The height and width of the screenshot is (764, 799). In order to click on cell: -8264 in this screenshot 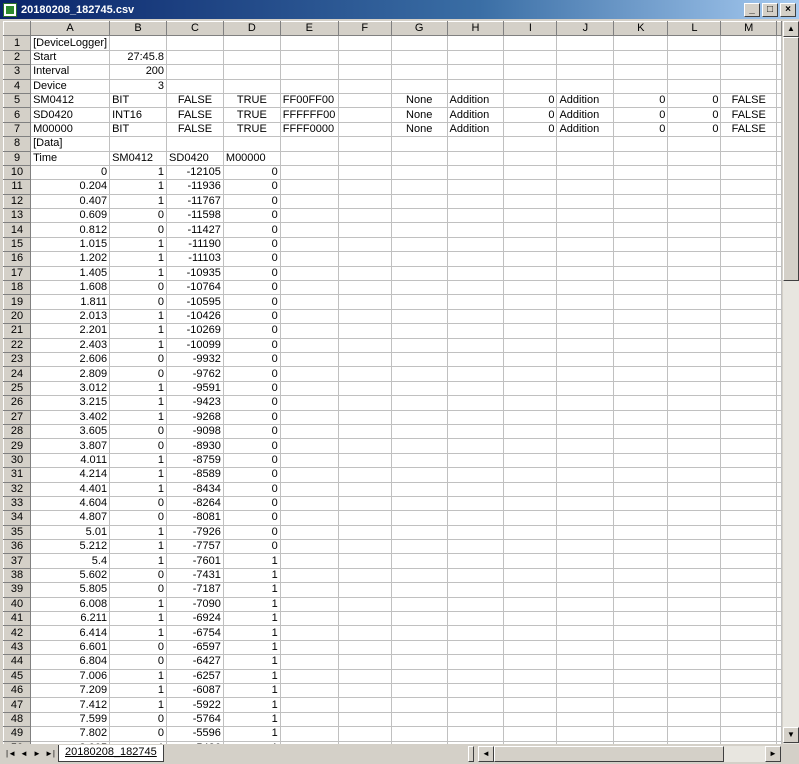, I will do `click(195, 504)`.